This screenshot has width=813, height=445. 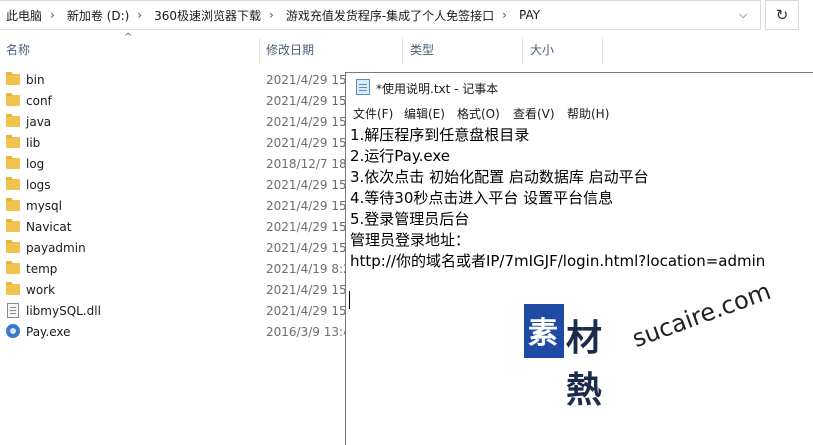 What do you see at coordinates (41, 290) in the screenshot?
I see `file-name: work` at bounding box center [41, 290].